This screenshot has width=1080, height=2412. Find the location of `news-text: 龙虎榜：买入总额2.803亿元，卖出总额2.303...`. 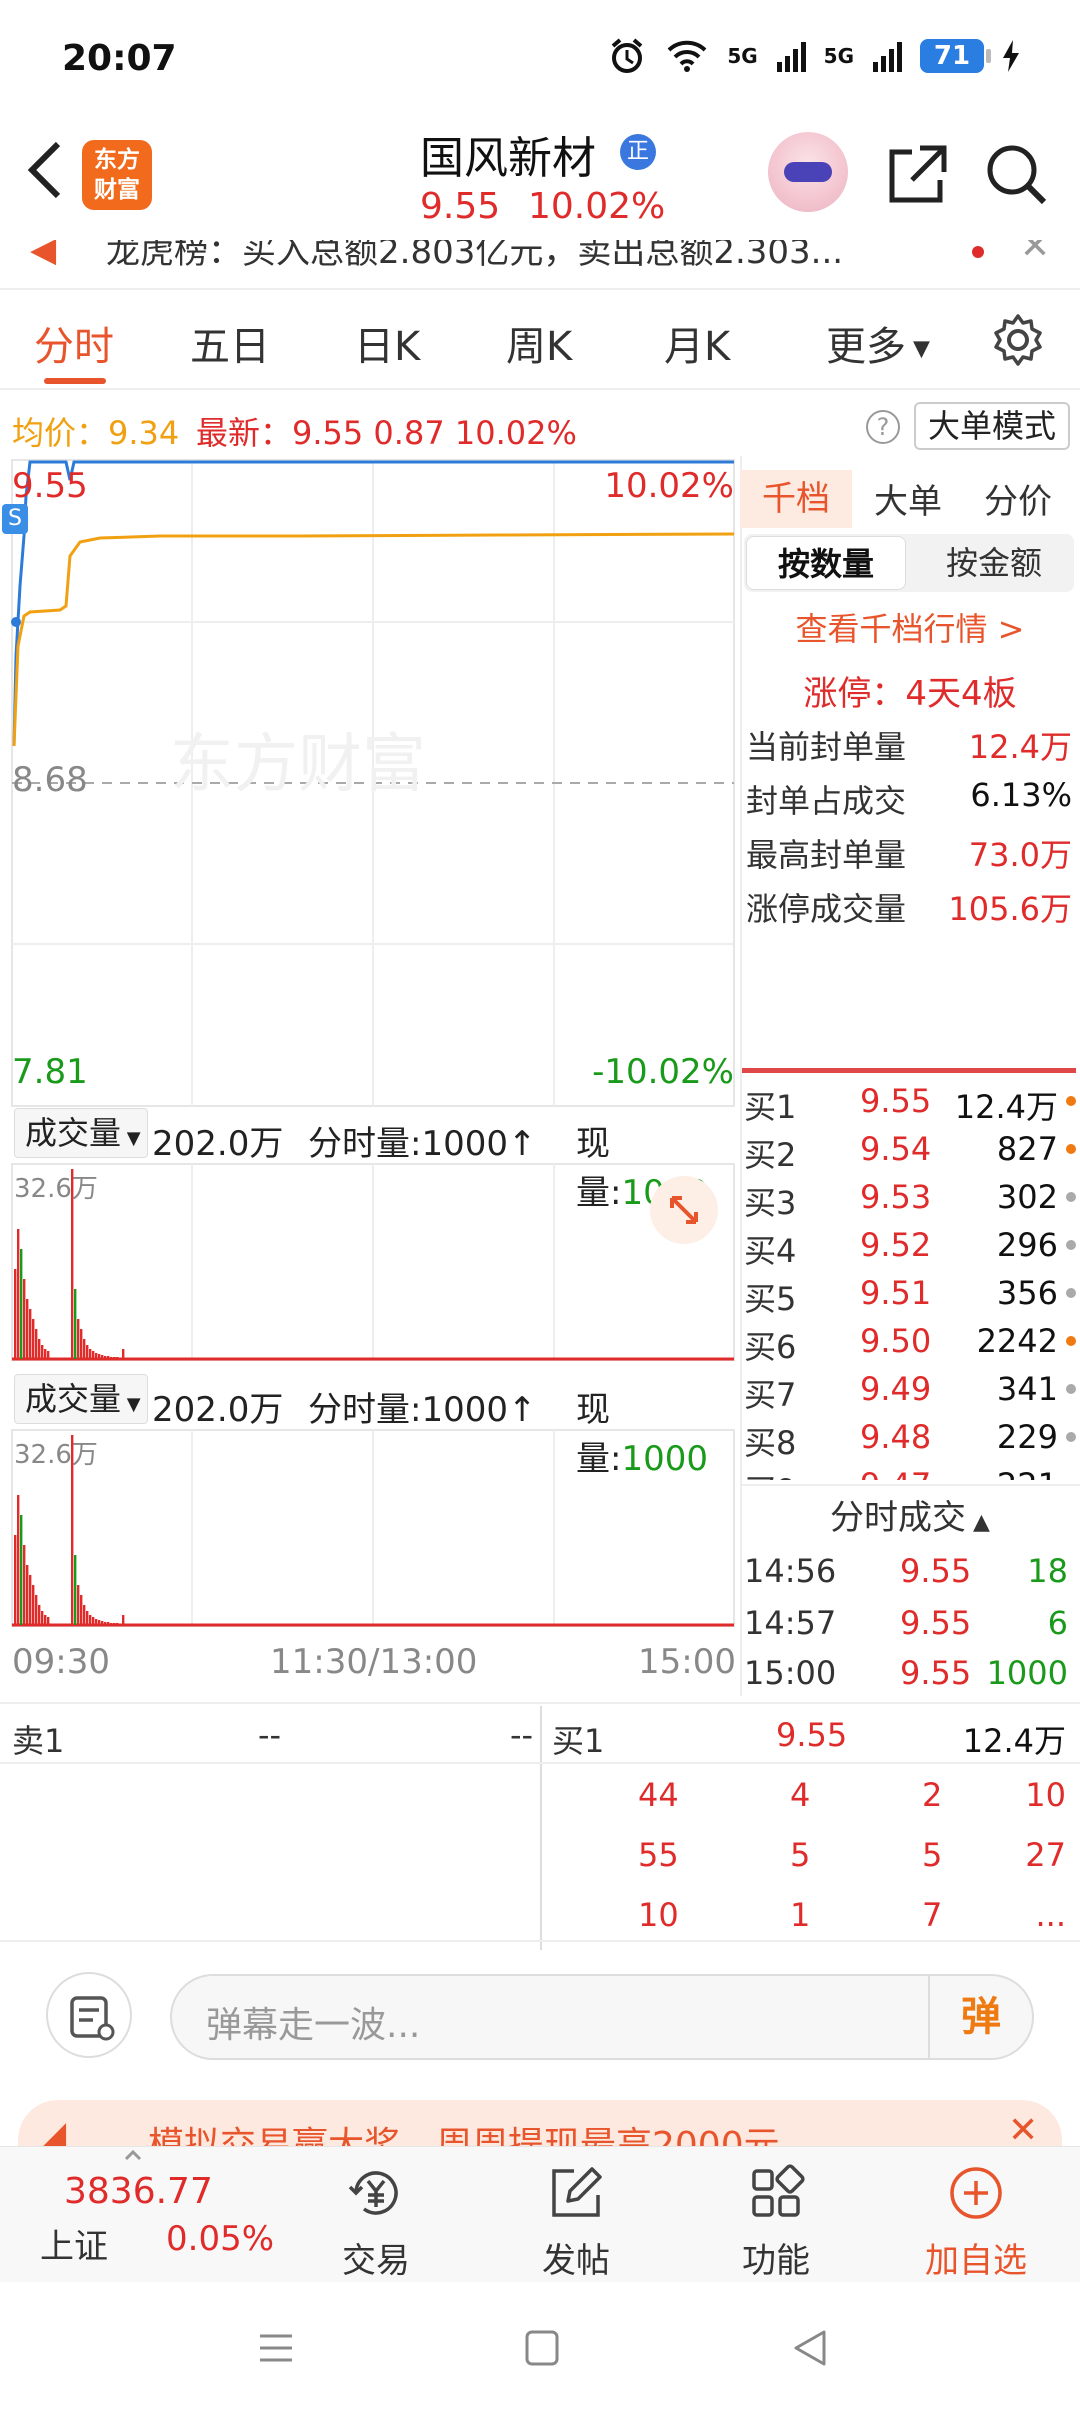

news-text: 龙虎榜：买入总额2.803亿元，卖出总额2.303... is located at coordinates (475, 256).